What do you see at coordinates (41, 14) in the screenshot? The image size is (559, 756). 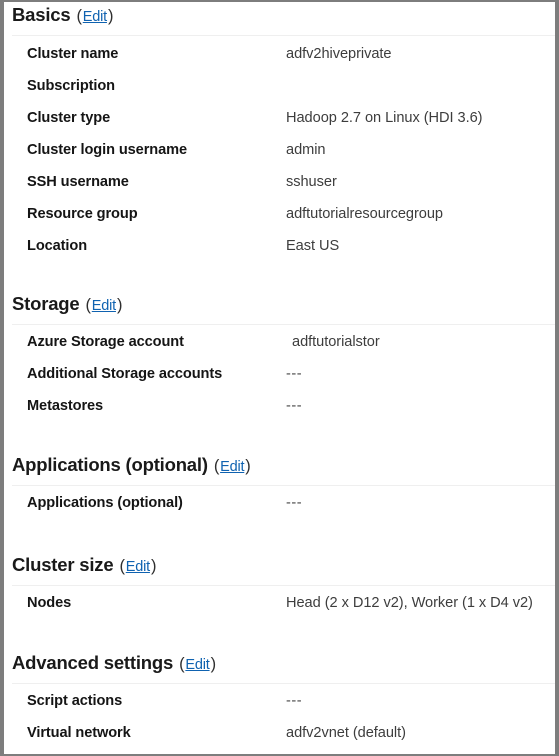 I see `section-title-basics: Basics` at bounding box center [41, 14].